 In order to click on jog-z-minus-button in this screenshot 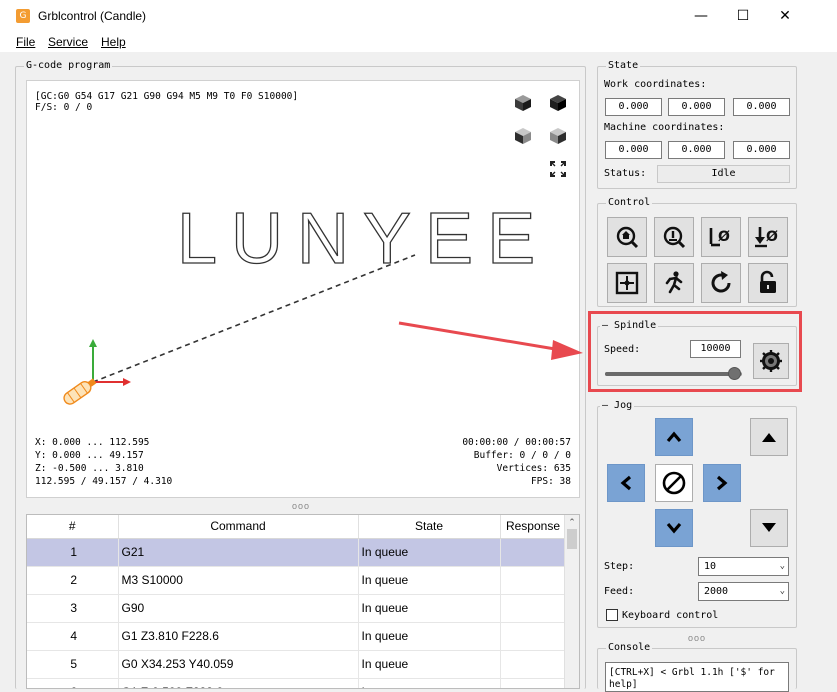, I will do `click(769, 528)`.